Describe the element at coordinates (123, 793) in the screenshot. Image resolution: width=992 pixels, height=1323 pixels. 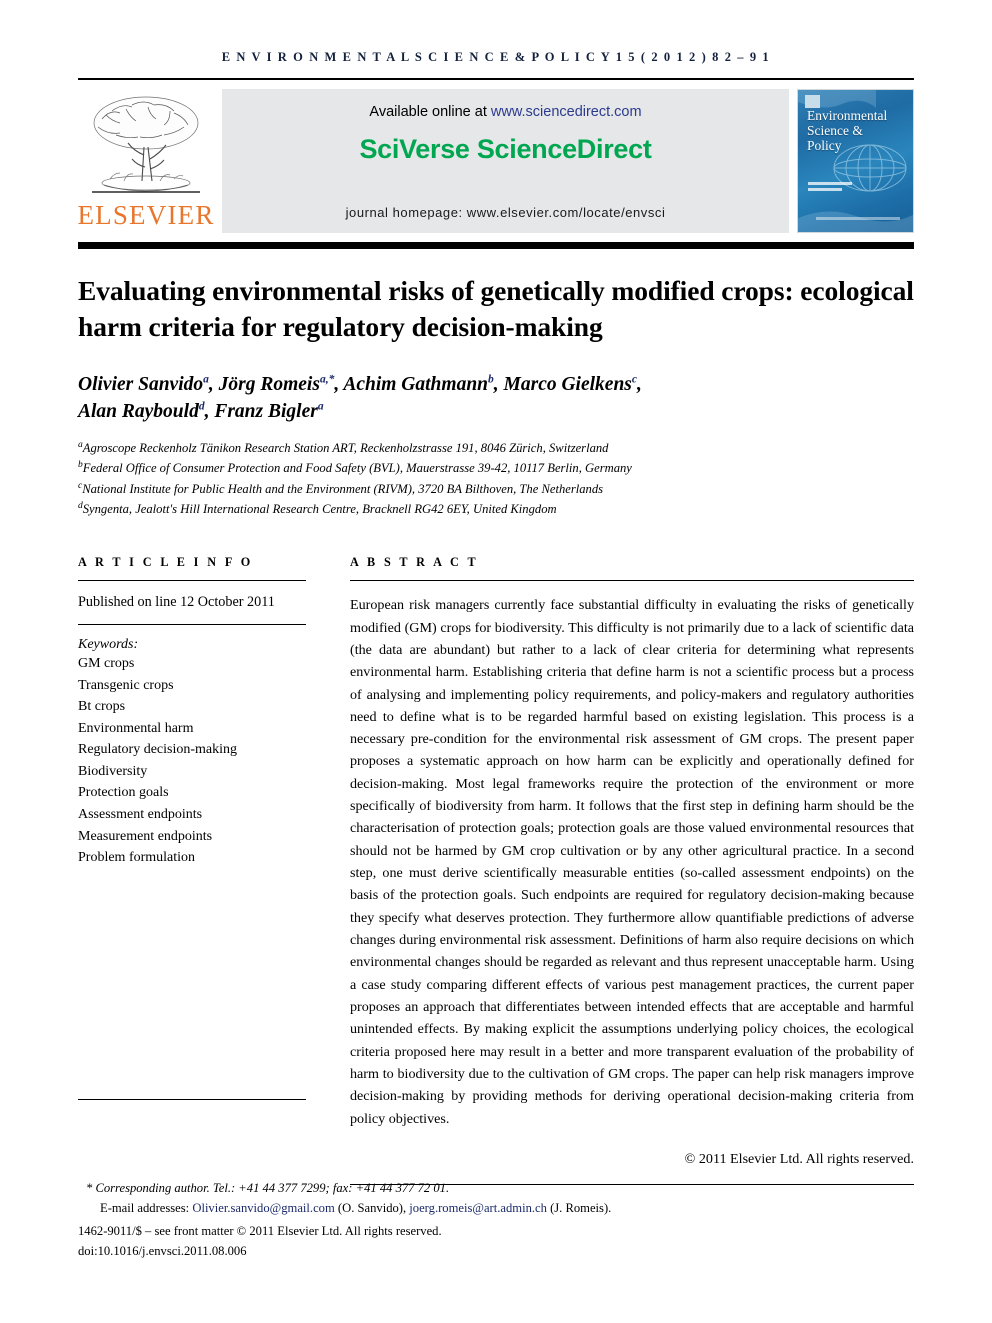
I see `keyword-item: Protection goals` at that location.